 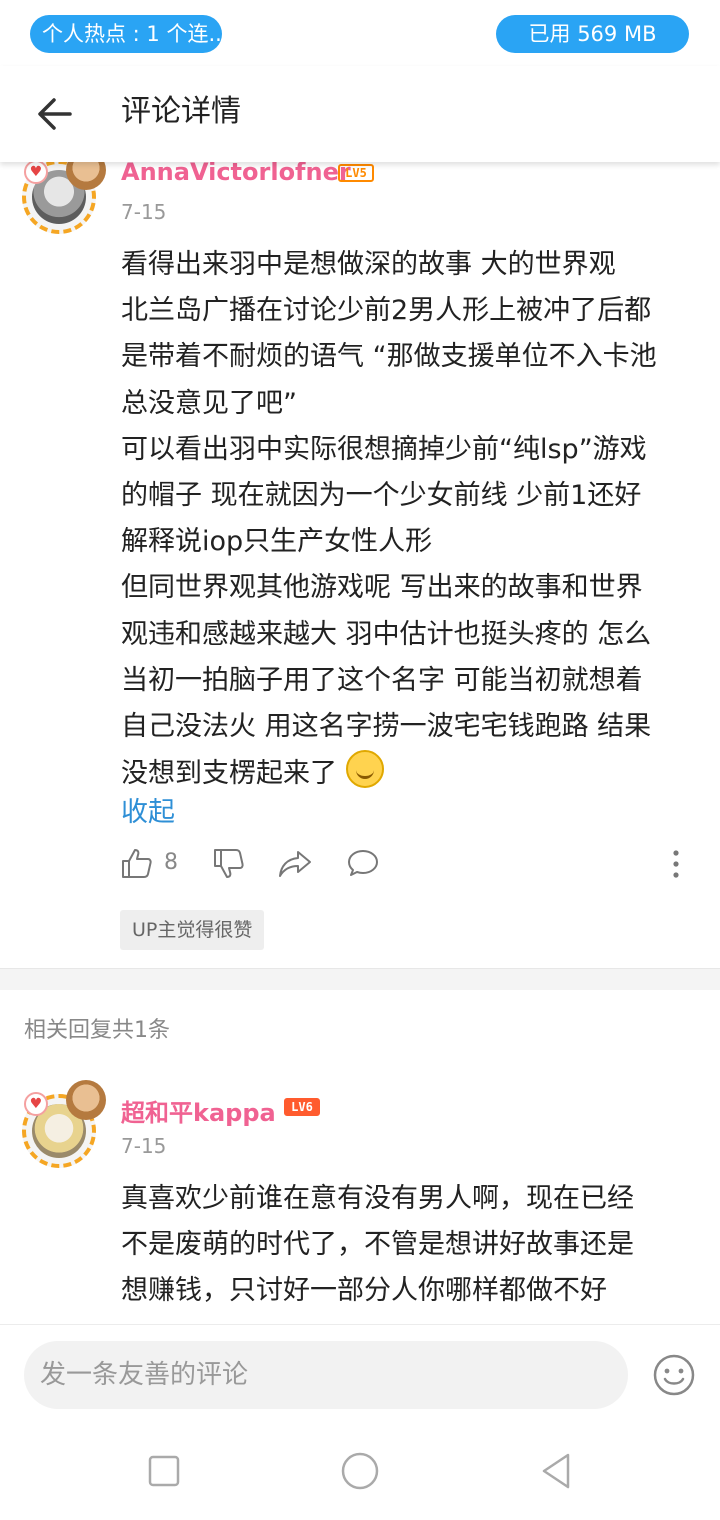 I want to click on triangle-back-icon, so click(x=556, y=1471).